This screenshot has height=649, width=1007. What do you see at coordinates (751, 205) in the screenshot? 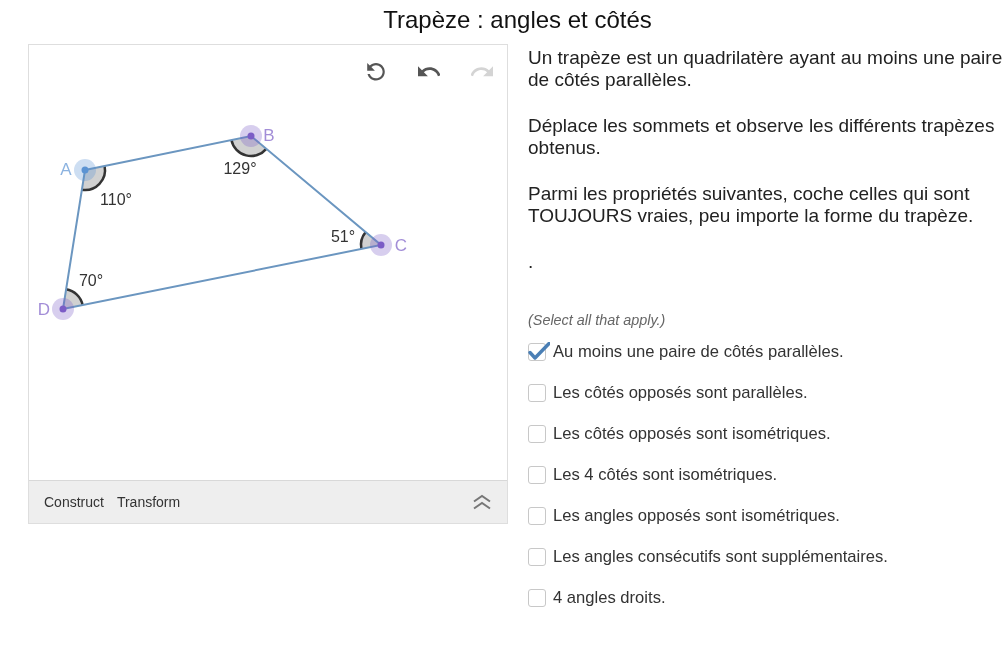
I see `instruction-text: Parmi les propriétés suivantes, coche celles qui sont TOUJOURS vraies, peu importe la forme du trapèze.` at bounding box center [751, 205].